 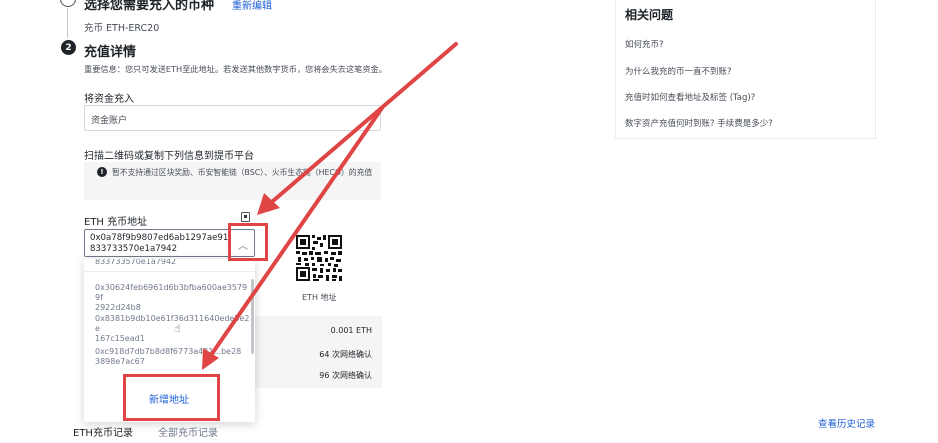 I want to click on deposit-to-select: 资金账户, so click(x=232, y=118).